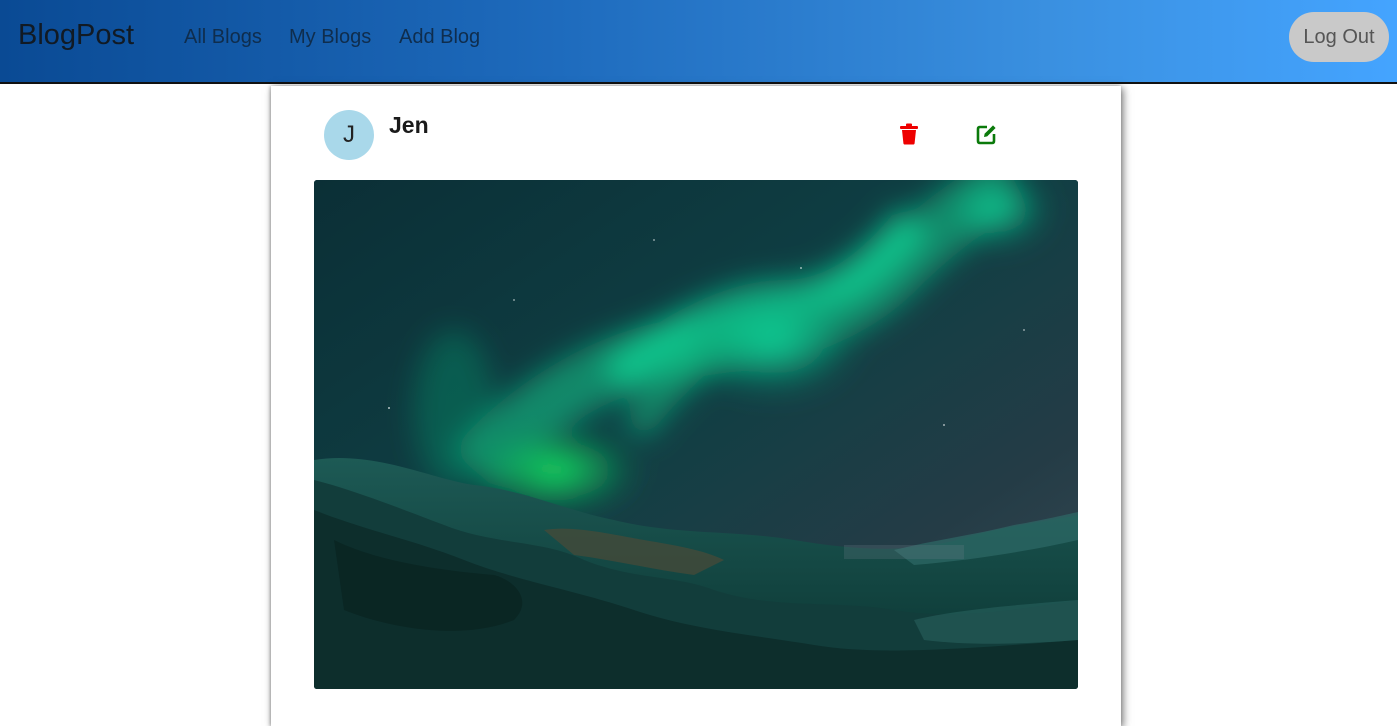  What do you see at coordinates (409, 125) in the screenshot?
I see `author-name: Jen` at bounding box center [409, 125].